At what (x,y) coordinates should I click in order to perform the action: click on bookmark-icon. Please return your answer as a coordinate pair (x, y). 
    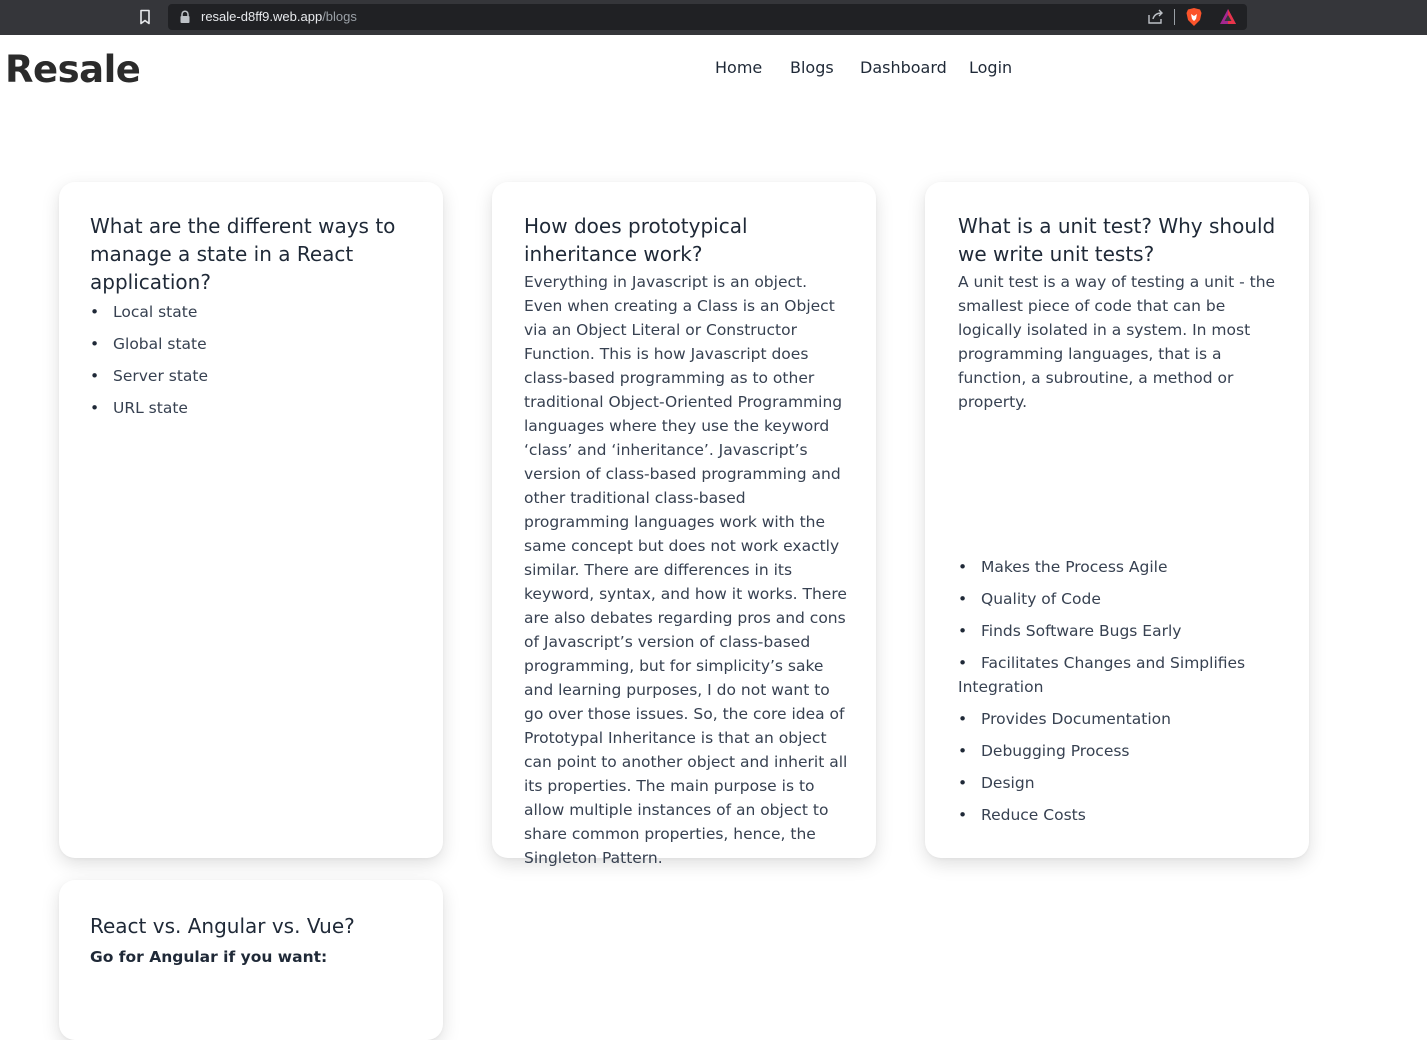
    Looking at the image, I should click on (145, 17).